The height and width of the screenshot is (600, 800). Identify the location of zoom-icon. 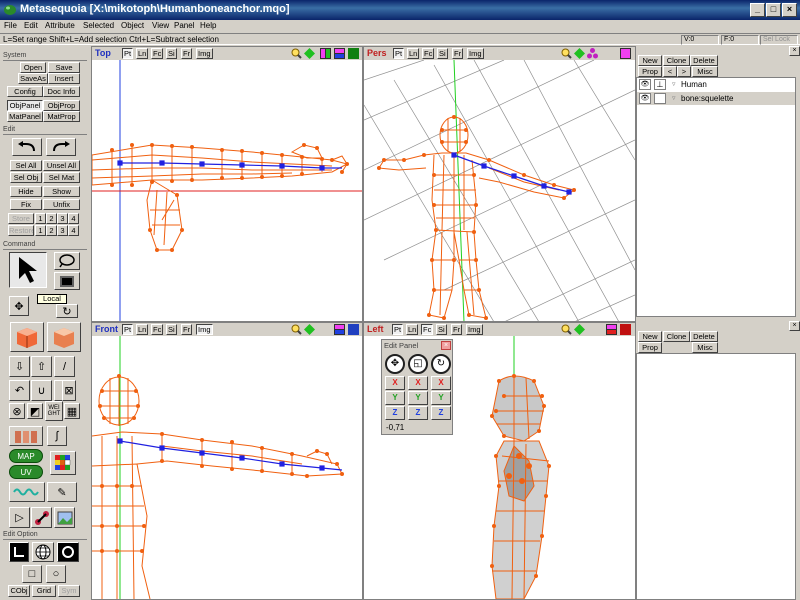
(566, 329).